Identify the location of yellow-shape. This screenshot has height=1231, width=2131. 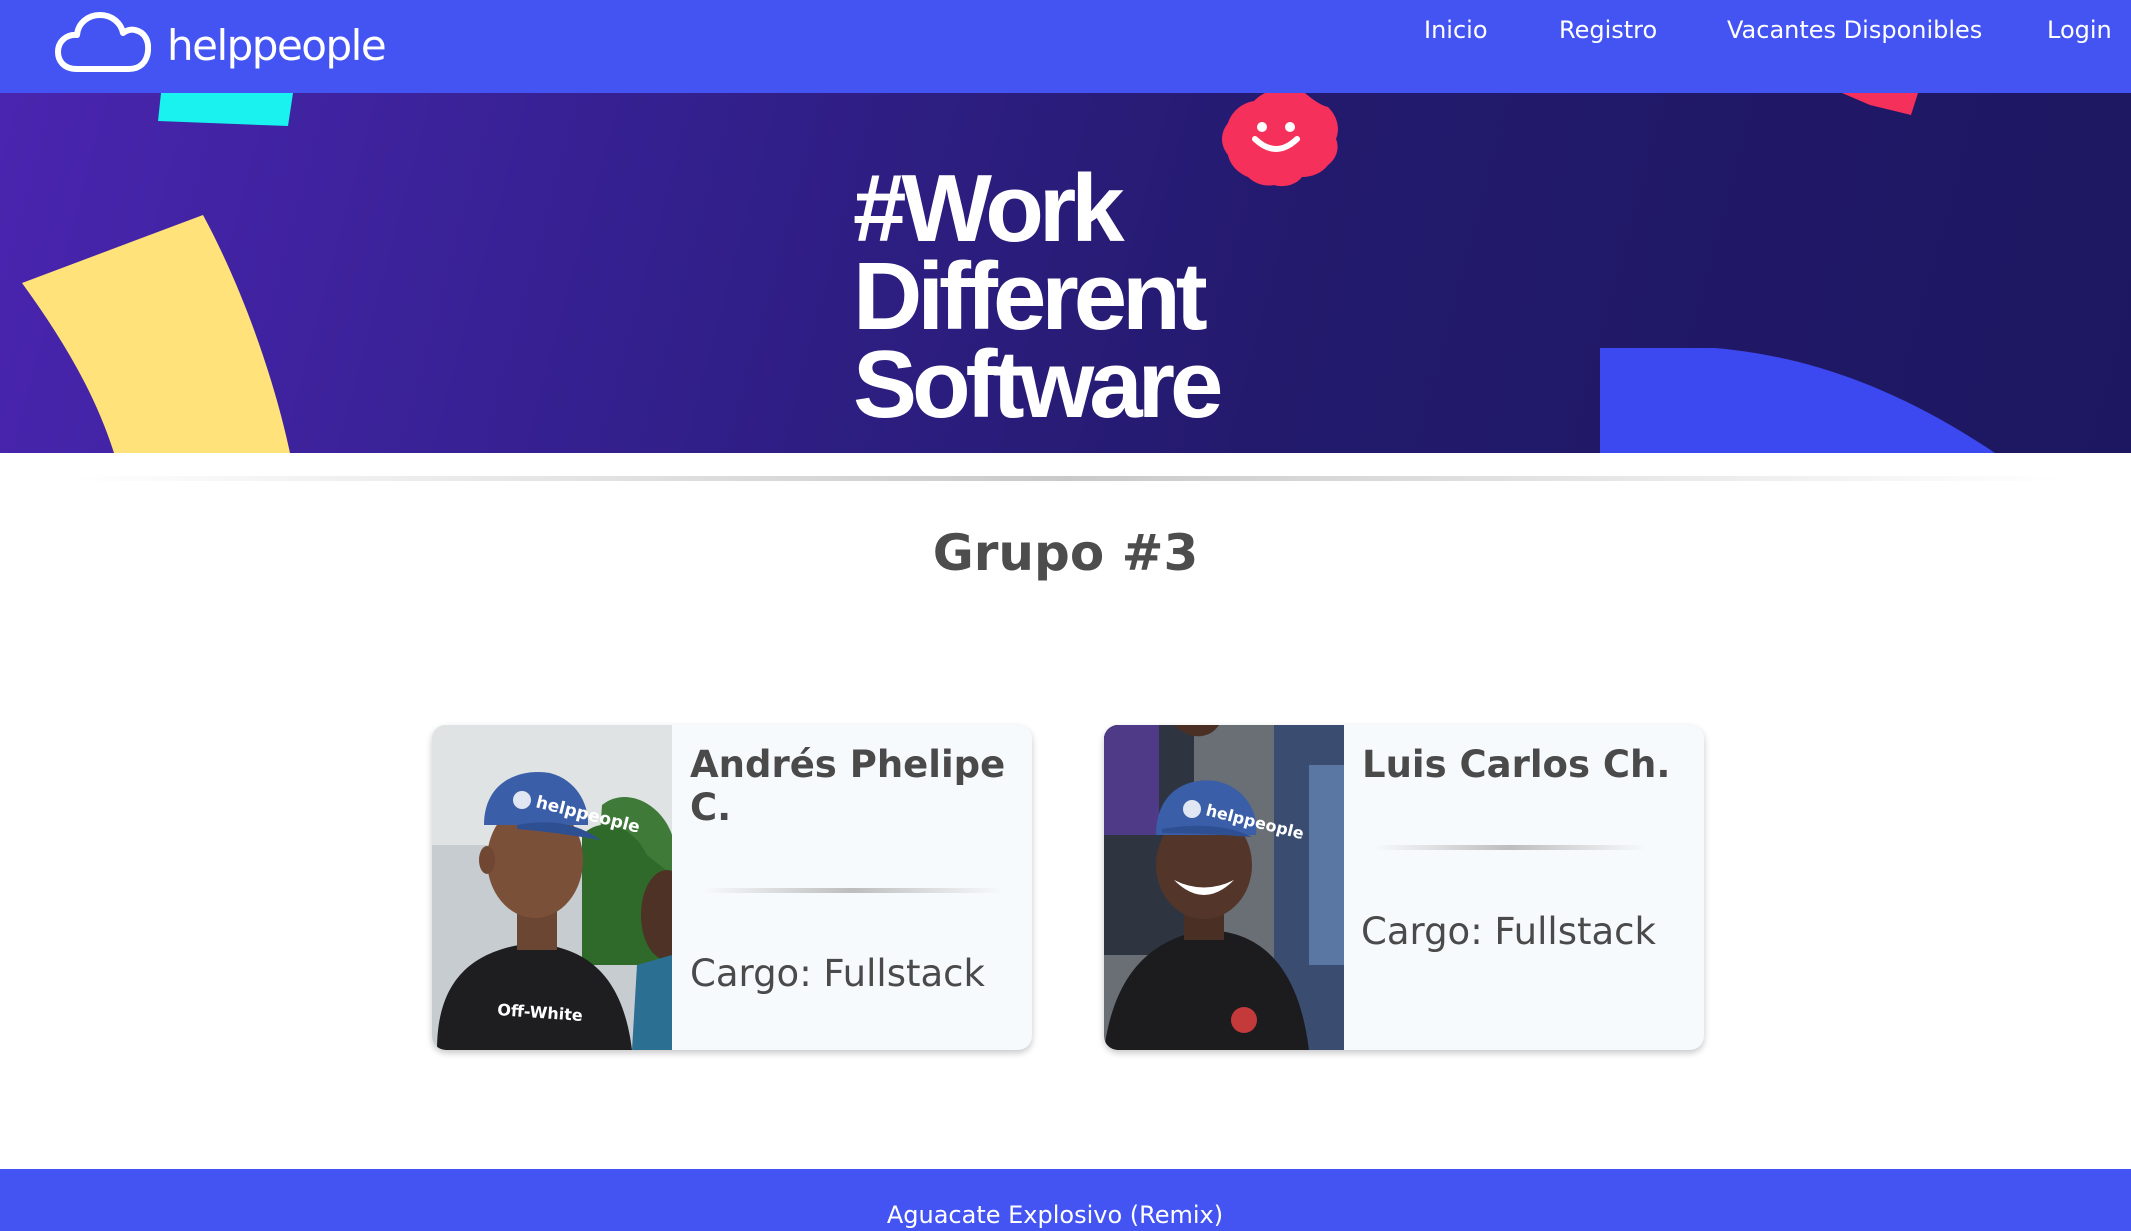
(156, 334).